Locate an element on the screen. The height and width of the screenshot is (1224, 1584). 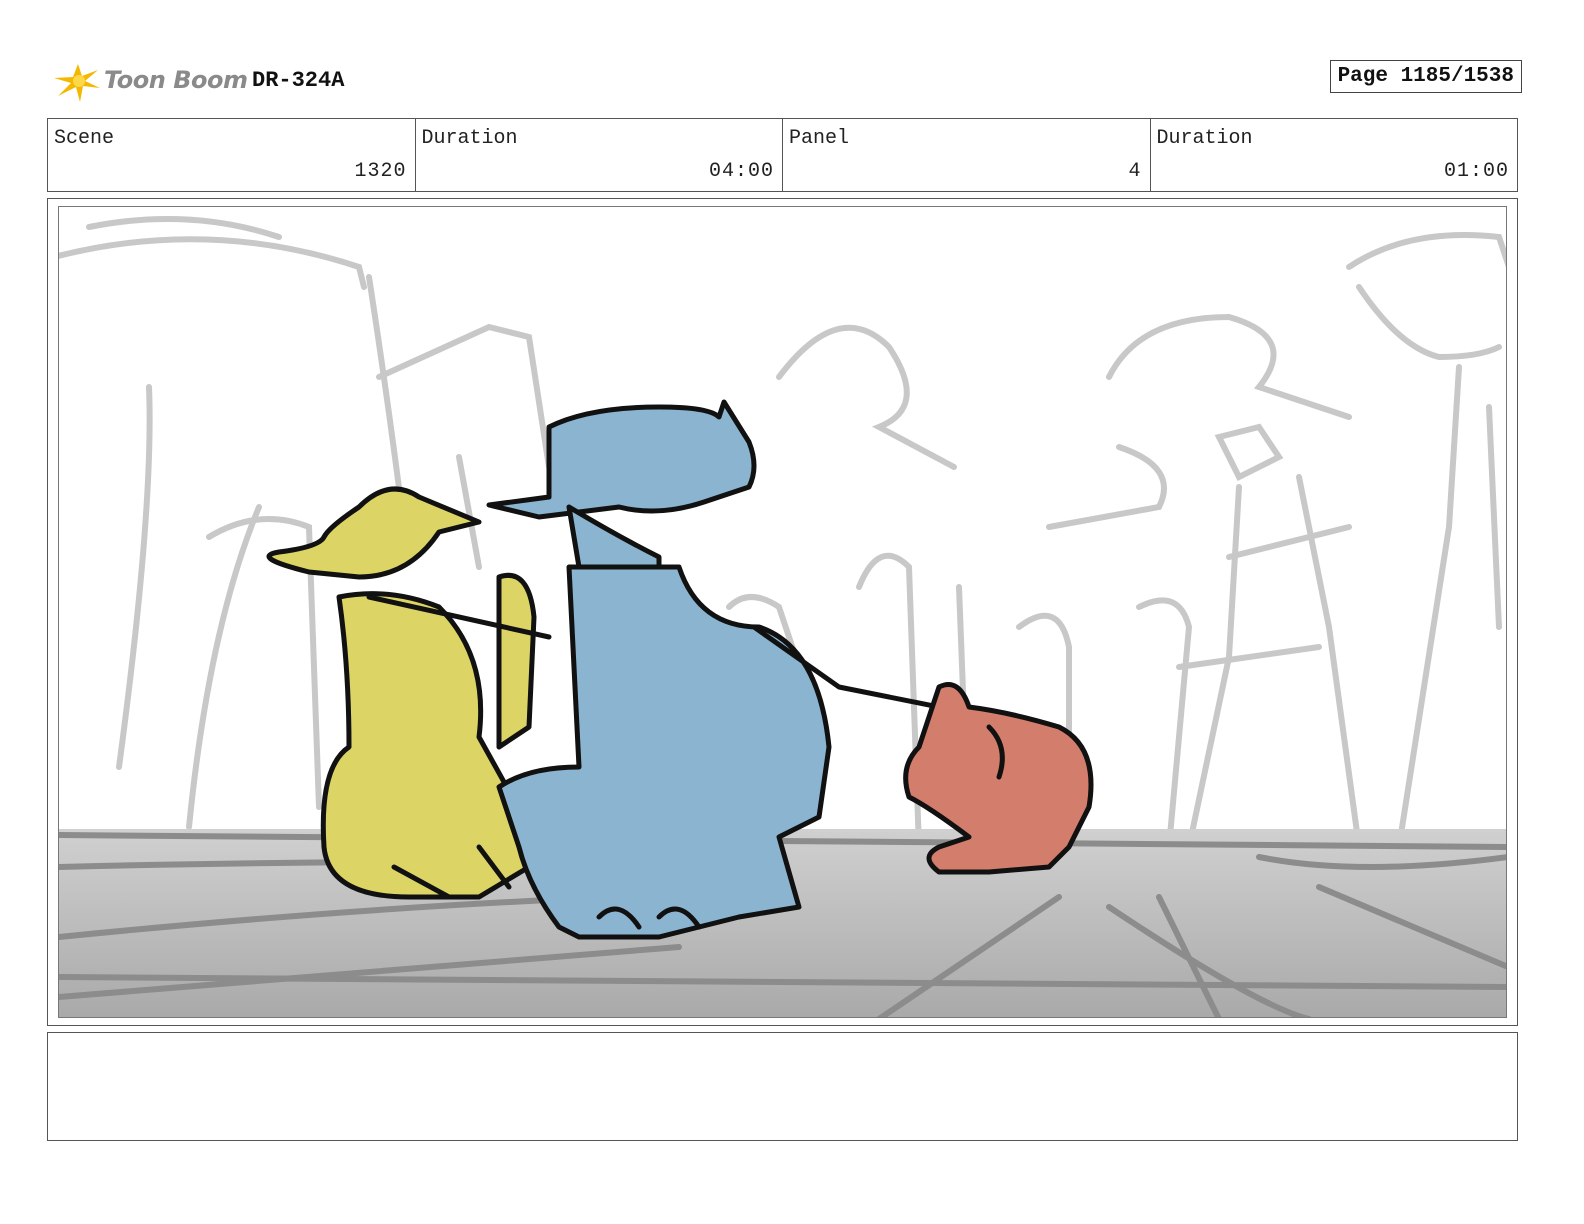
scene-cell: Scene 1320 is located at coordinates (232, 155).